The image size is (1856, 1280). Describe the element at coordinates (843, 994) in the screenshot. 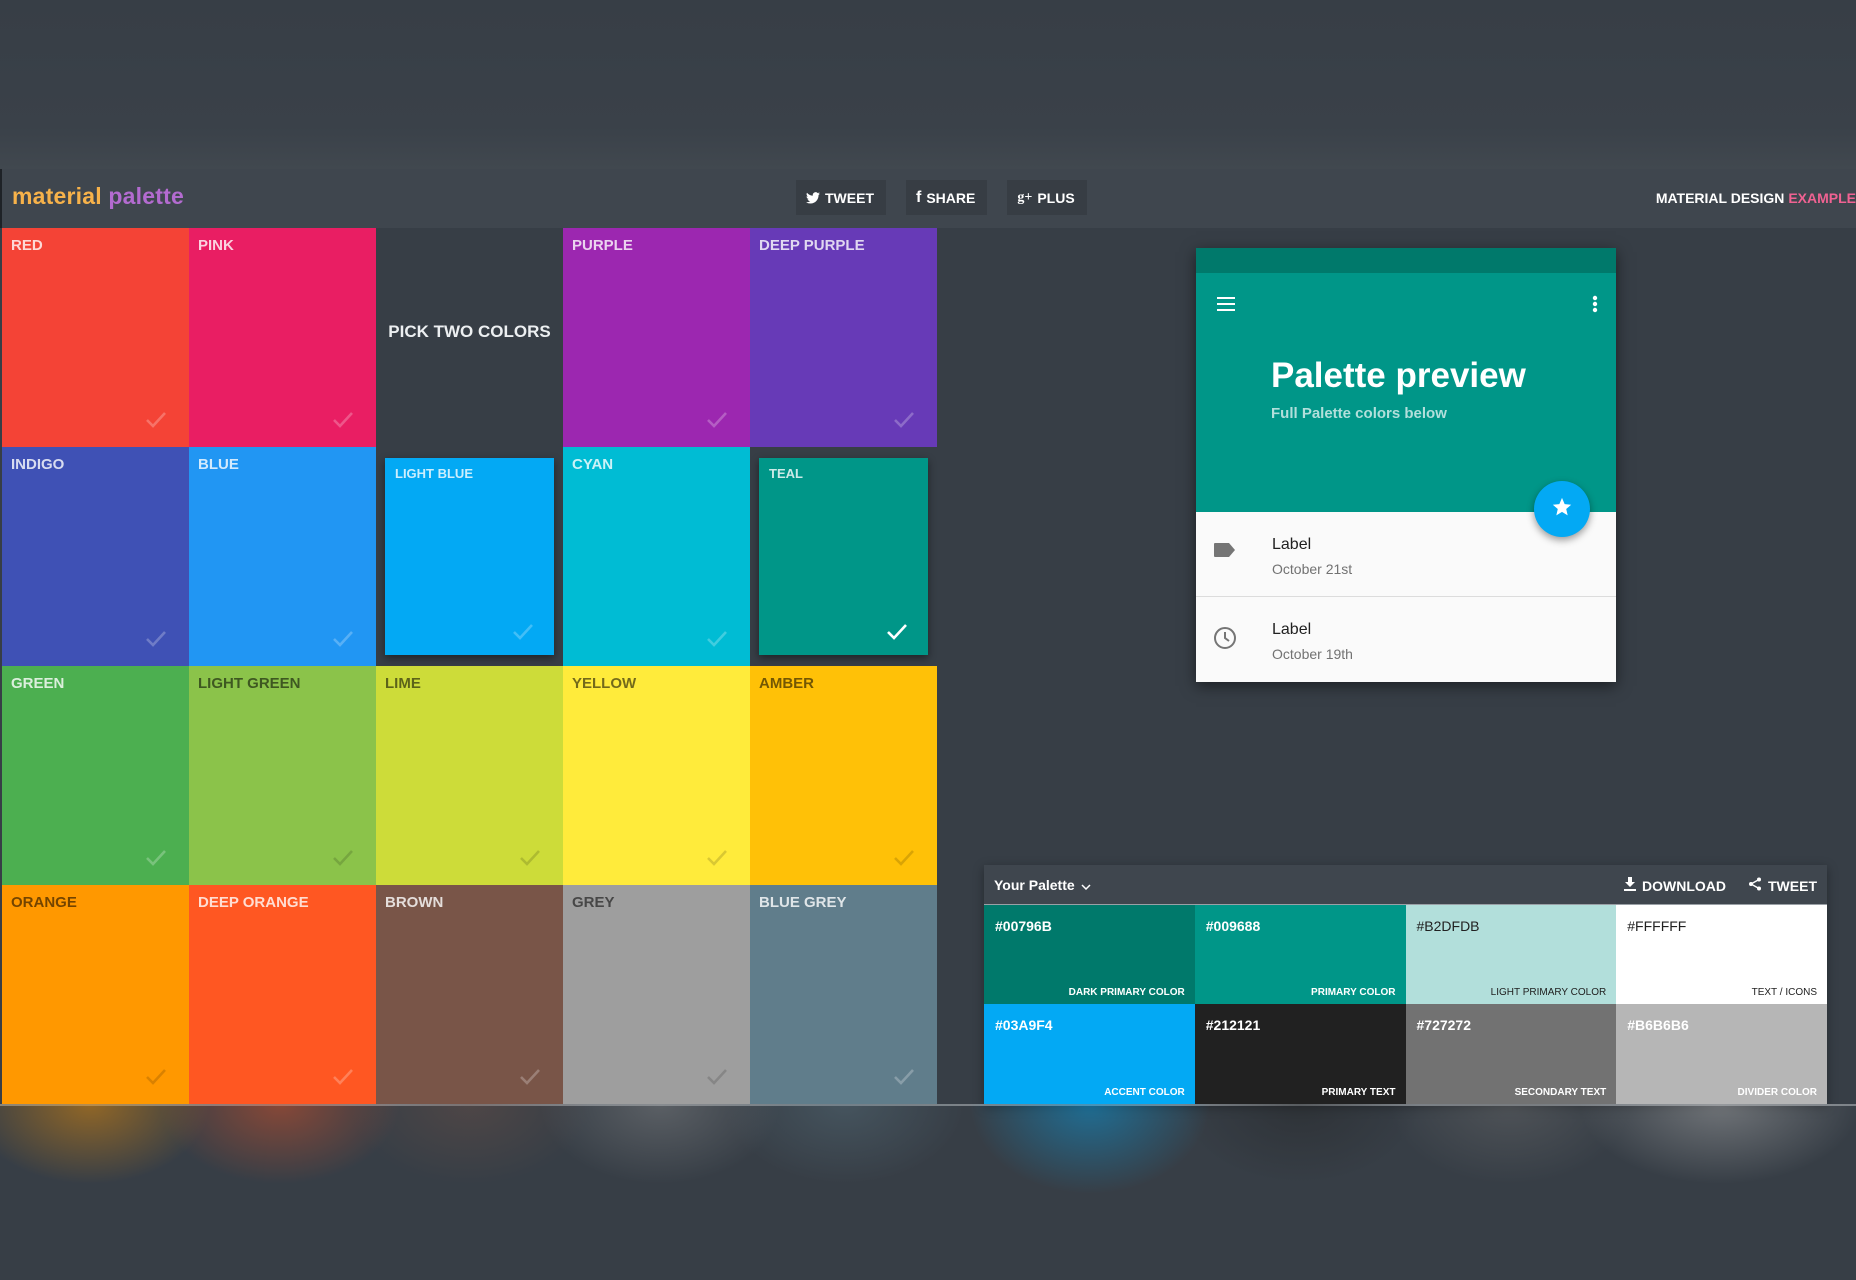

I see `color-tile-blue-grey: BLUE GREY` at that location.